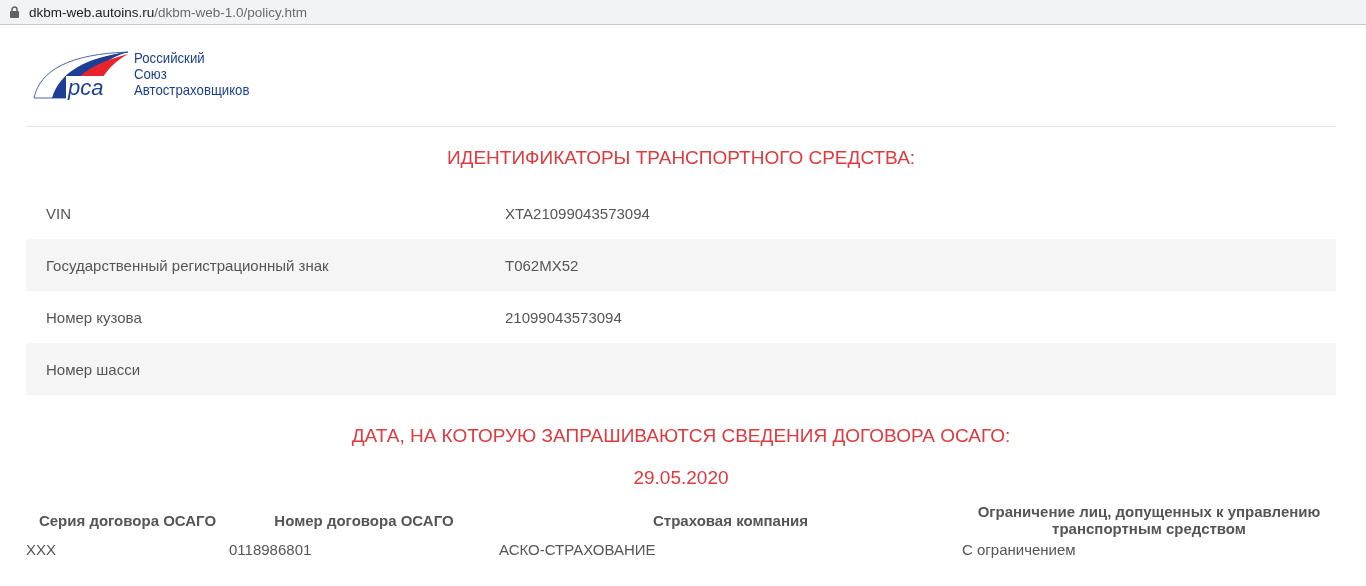  Describe the element at coordinates (14, 12) in the screenshot. I see `lock-icon` at that location.